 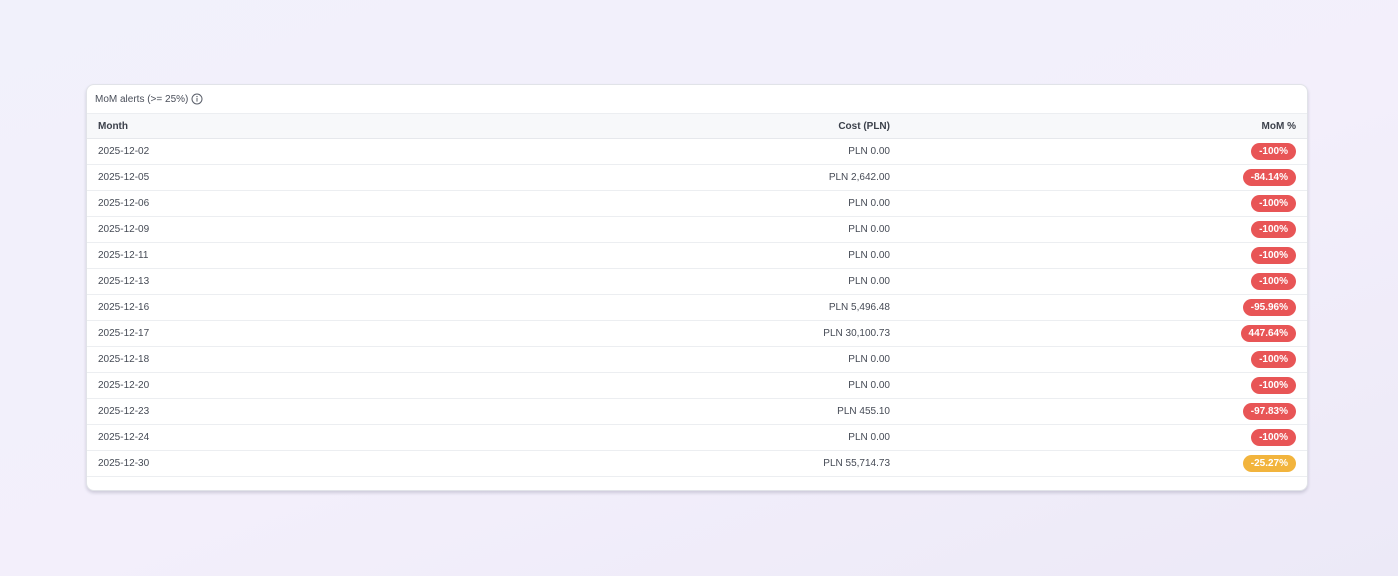 What do you see at coordinates (1104, 463) in the screenshot?
I see `mom-cell: -25.27%` at bounding box center [1104, 463].